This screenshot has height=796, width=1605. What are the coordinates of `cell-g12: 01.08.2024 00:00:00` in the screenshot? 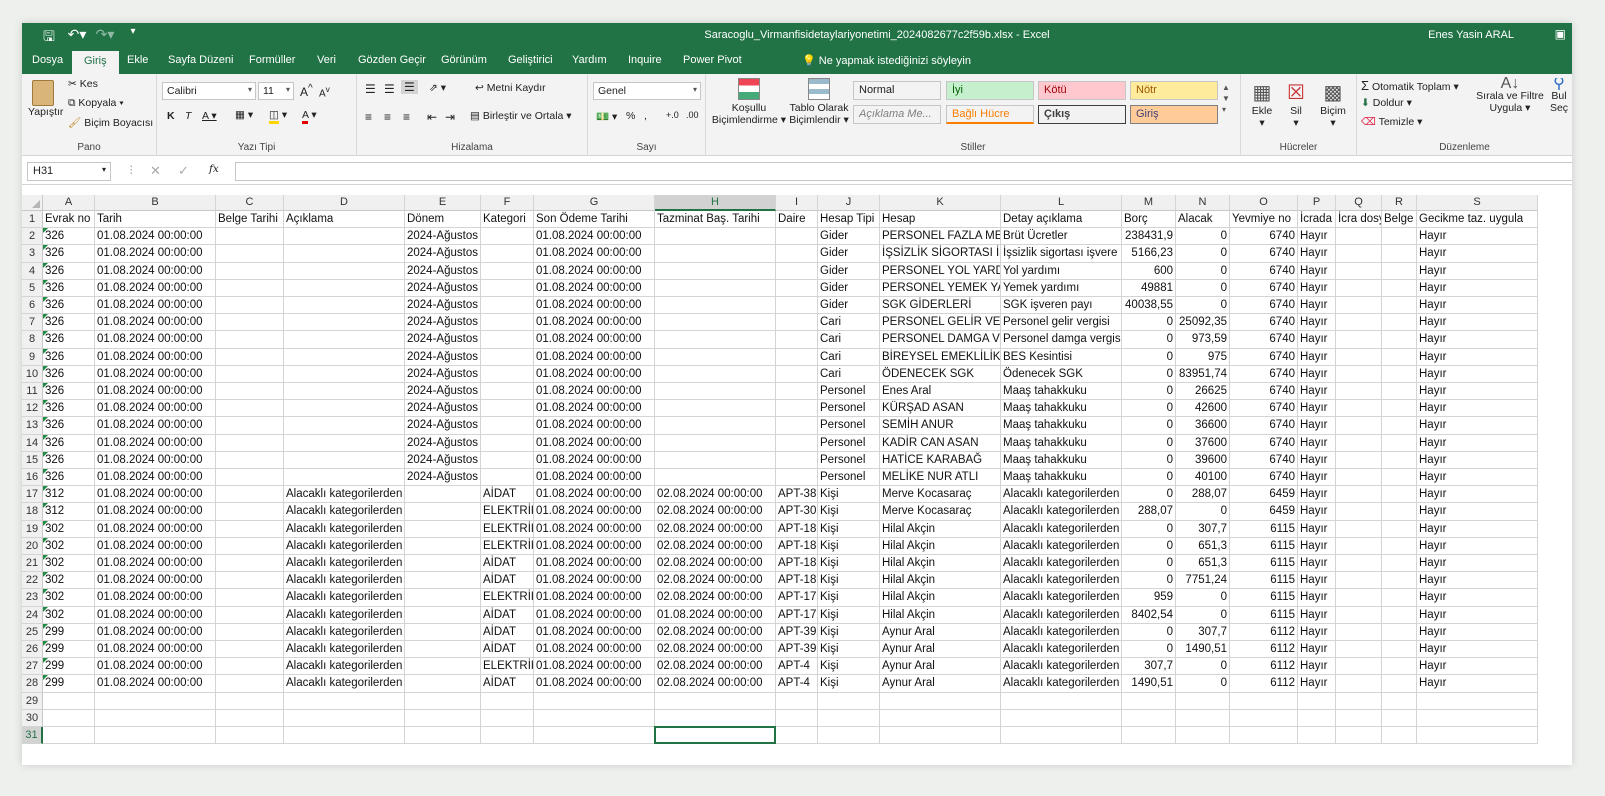 It's located at (594, 409).